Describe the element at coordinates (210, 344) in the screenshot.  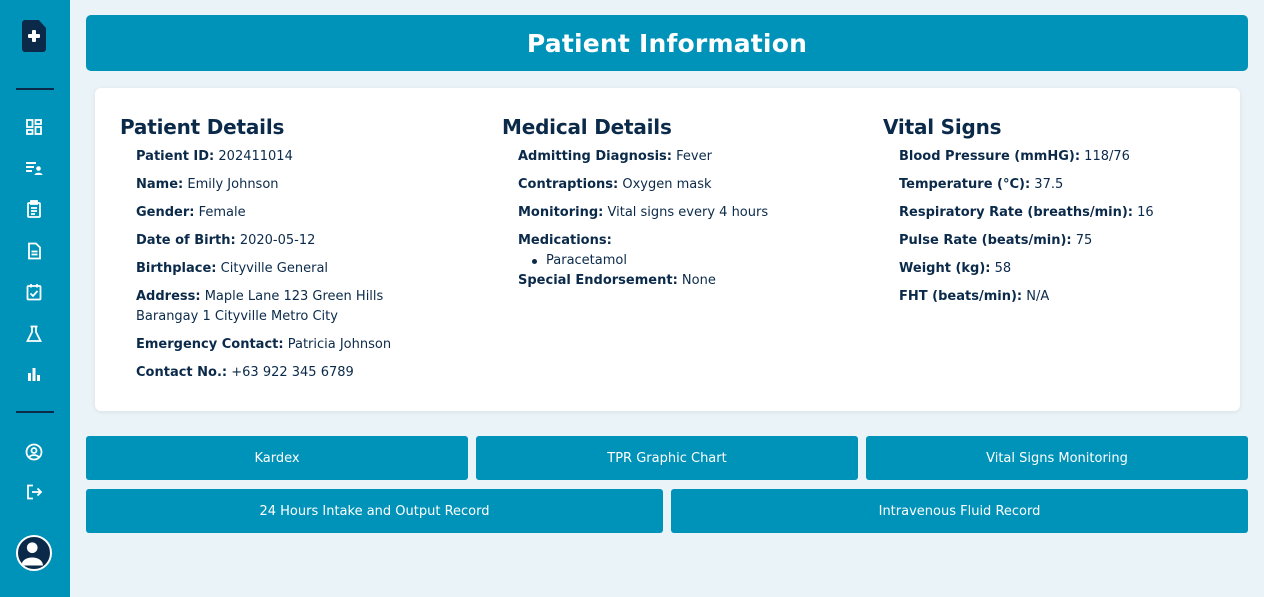
I see `field-label: Emergency Contact:` at that location.